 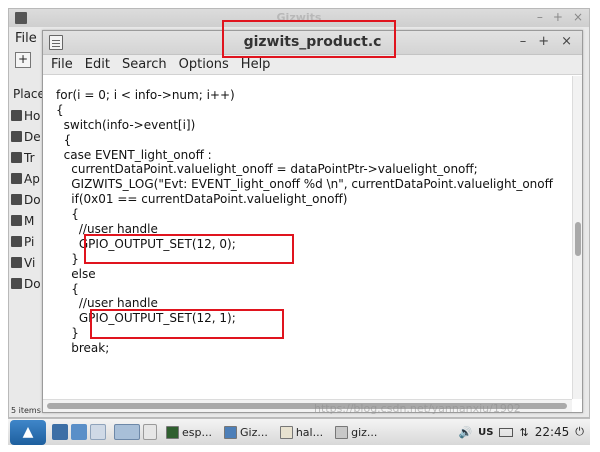 What do you see at coordinates (304, 95) in the screenshot?
I see `code-line: for(i = 0; i < info->num; i++)` at bounding box center [304, 95].